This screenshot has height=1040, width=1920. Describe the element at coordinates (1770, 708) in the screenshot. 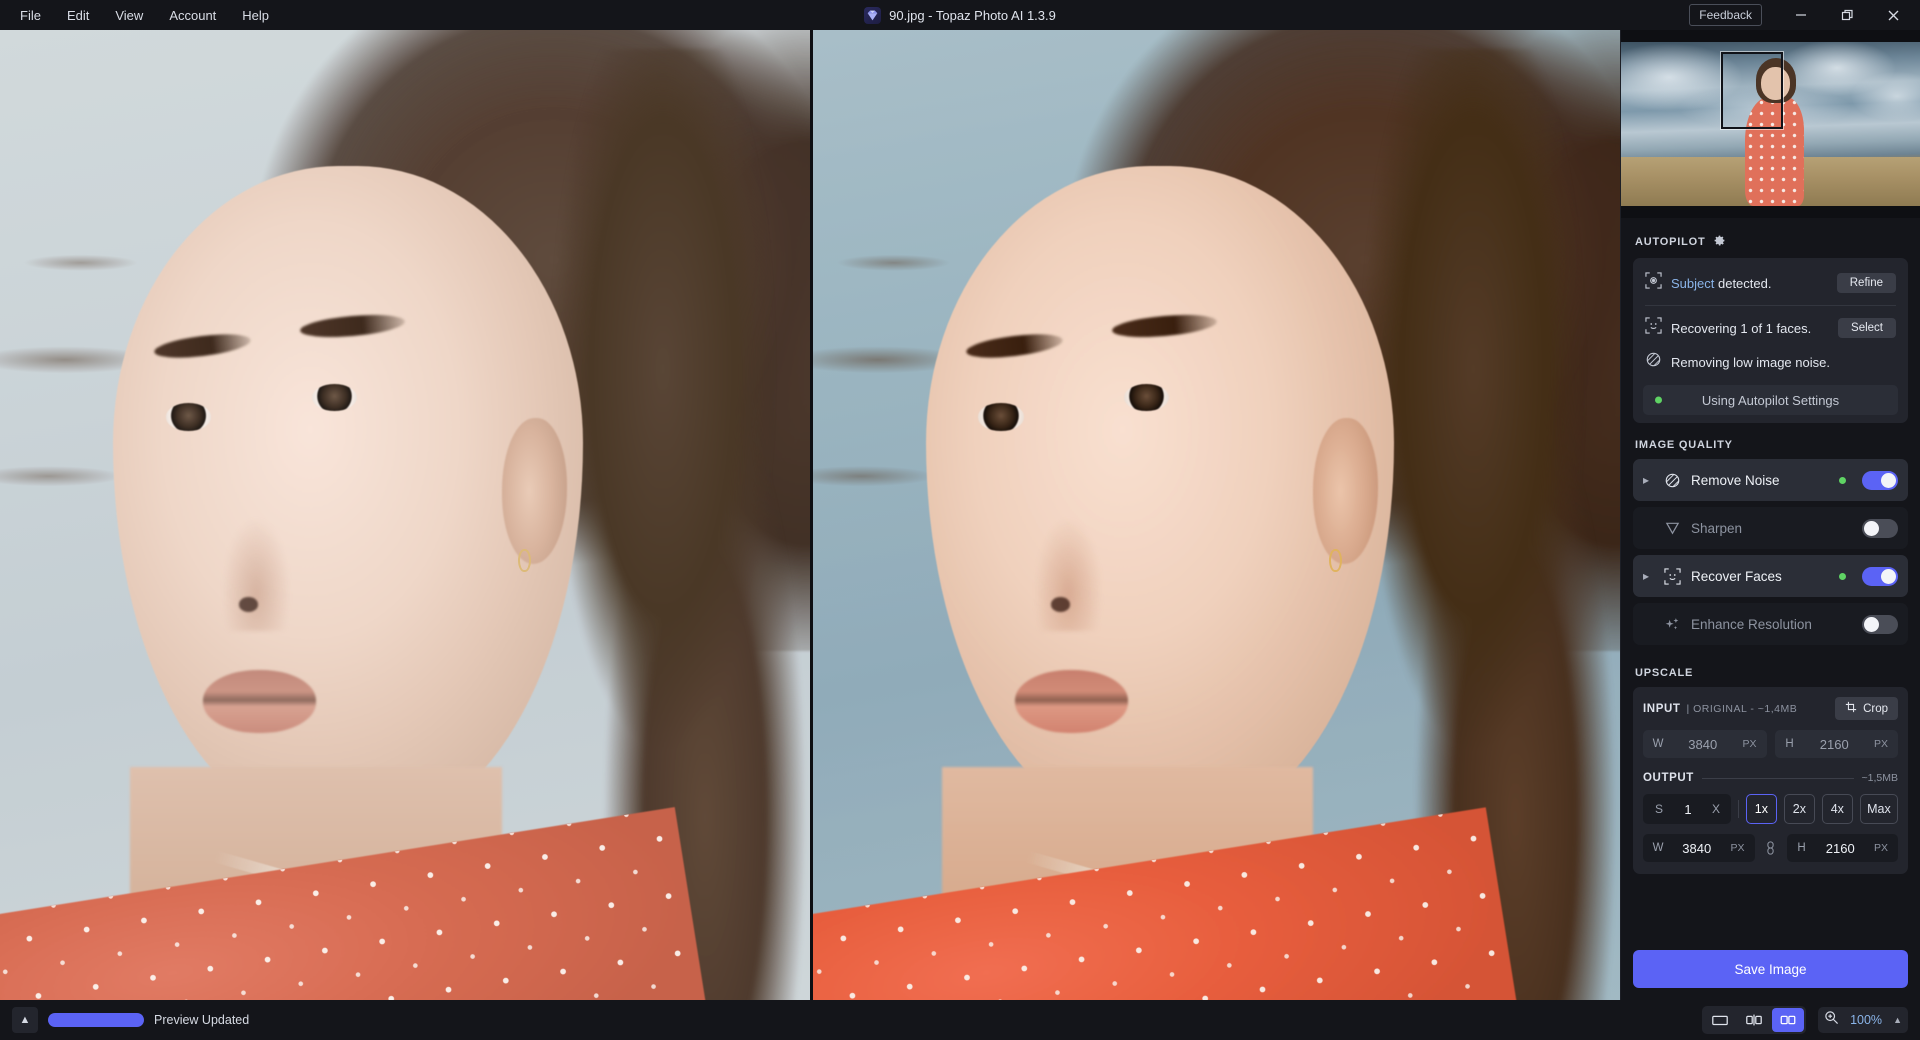

I see `input-header: INPUT | ORIGINAL - ~1,4MB Crop` at that location.